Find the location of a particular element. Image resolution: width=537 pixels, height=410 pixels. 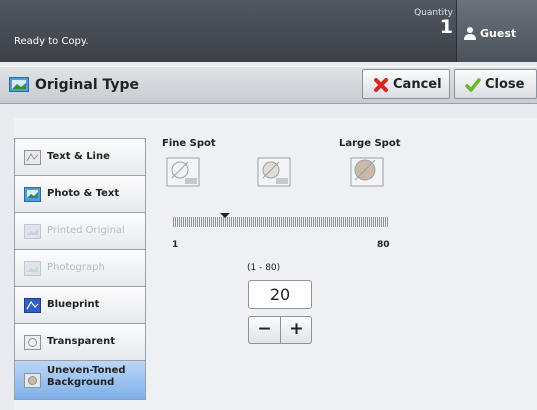

cancel-button: Cancel is located at coordinates (406, 84).